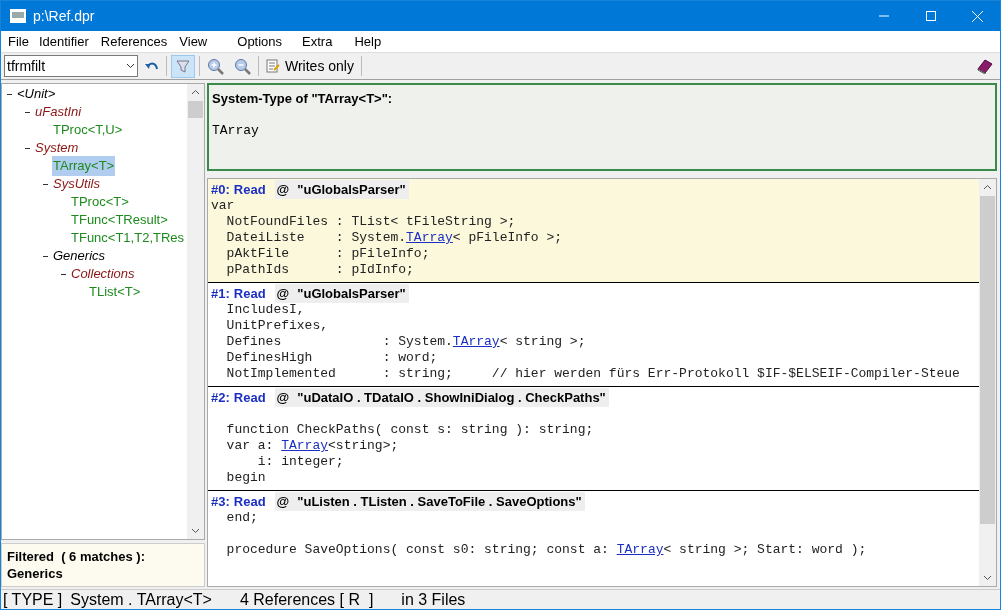 The image size is (1001, 610). I want to click on menu-item: Identifier, so click(63, 41).